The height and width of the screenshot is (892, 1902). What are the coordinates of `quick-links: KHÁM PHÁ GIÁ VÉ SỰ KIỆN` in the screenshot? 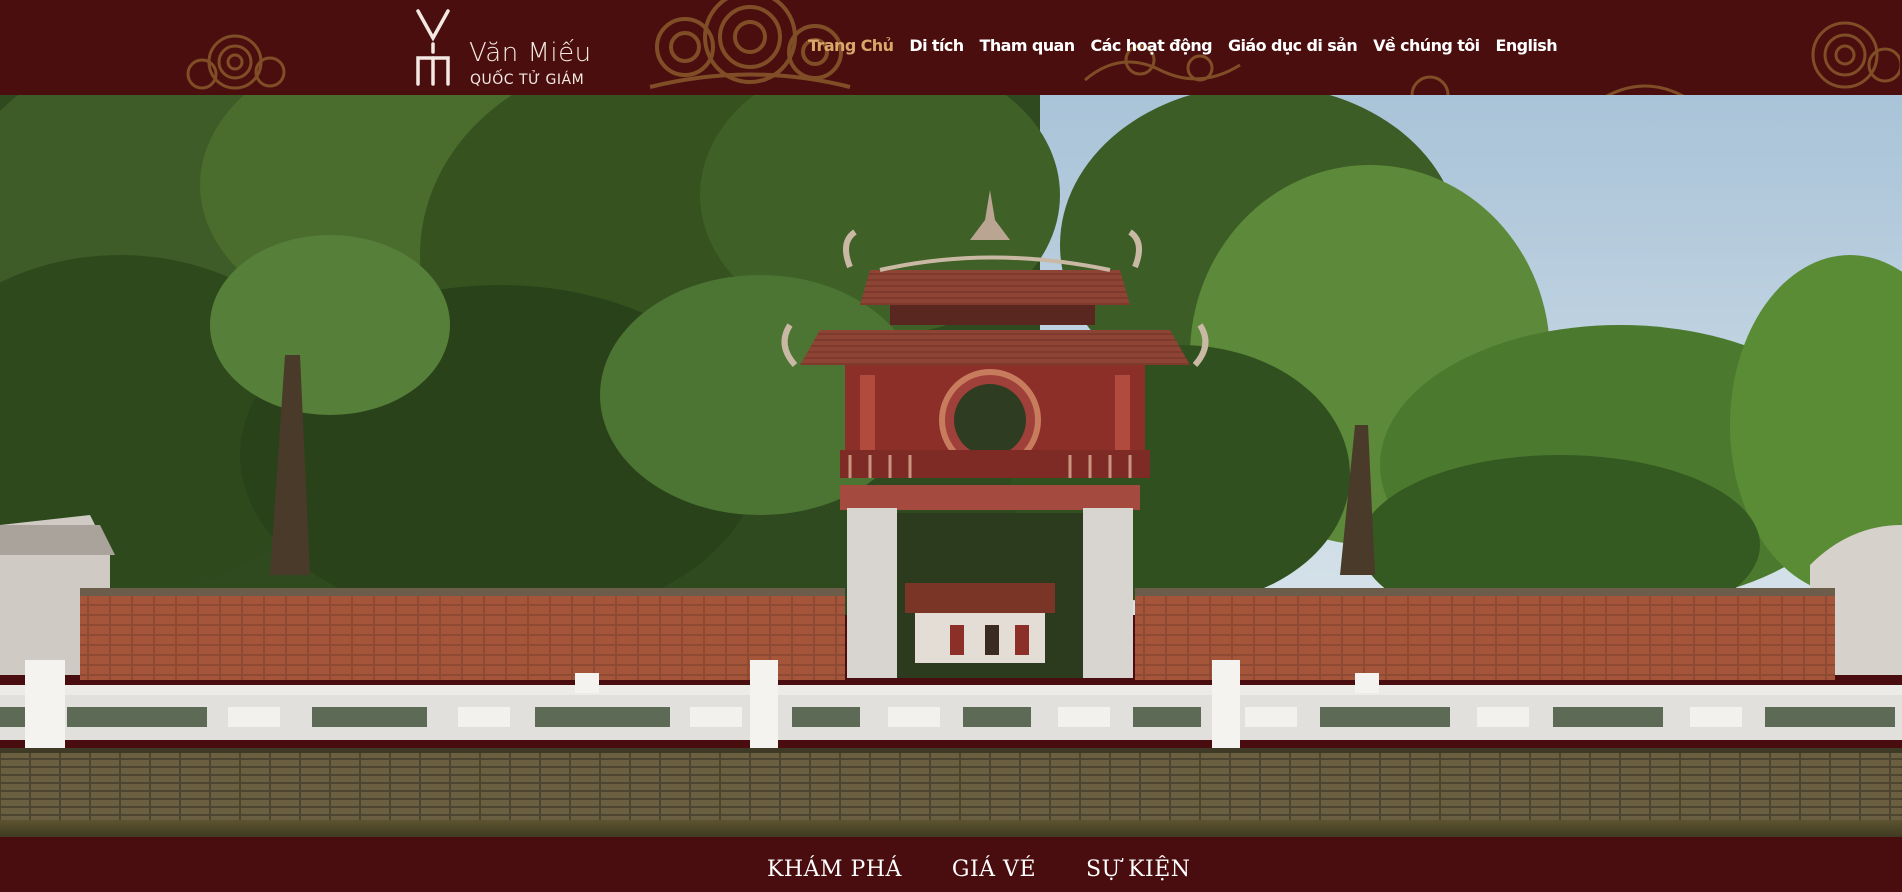 It's located at (979, 869).